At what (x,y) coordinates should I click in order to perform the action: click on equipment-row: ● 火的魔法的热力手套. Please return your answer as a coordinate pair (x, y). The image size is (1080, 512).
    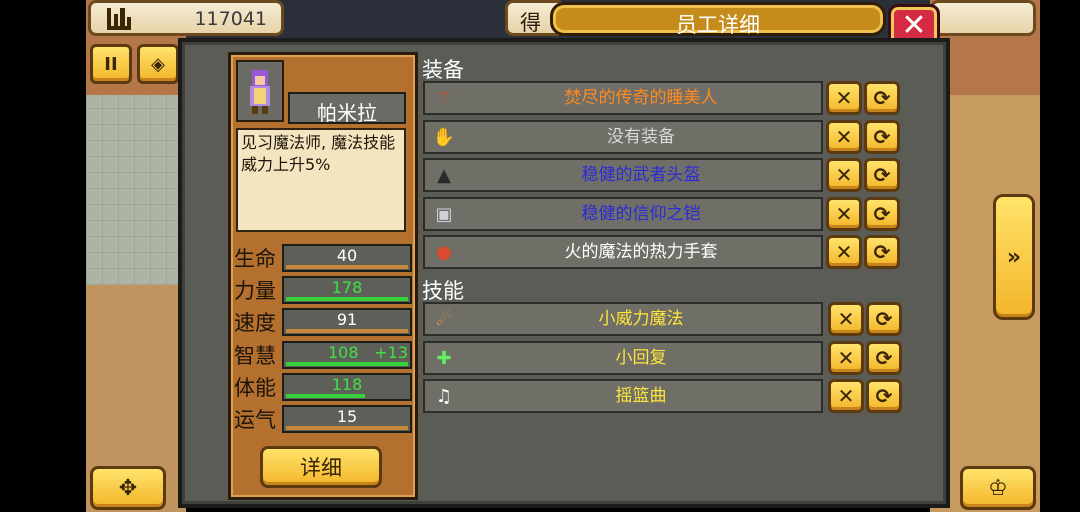
    Looking at the image, I should click on (623, 252).